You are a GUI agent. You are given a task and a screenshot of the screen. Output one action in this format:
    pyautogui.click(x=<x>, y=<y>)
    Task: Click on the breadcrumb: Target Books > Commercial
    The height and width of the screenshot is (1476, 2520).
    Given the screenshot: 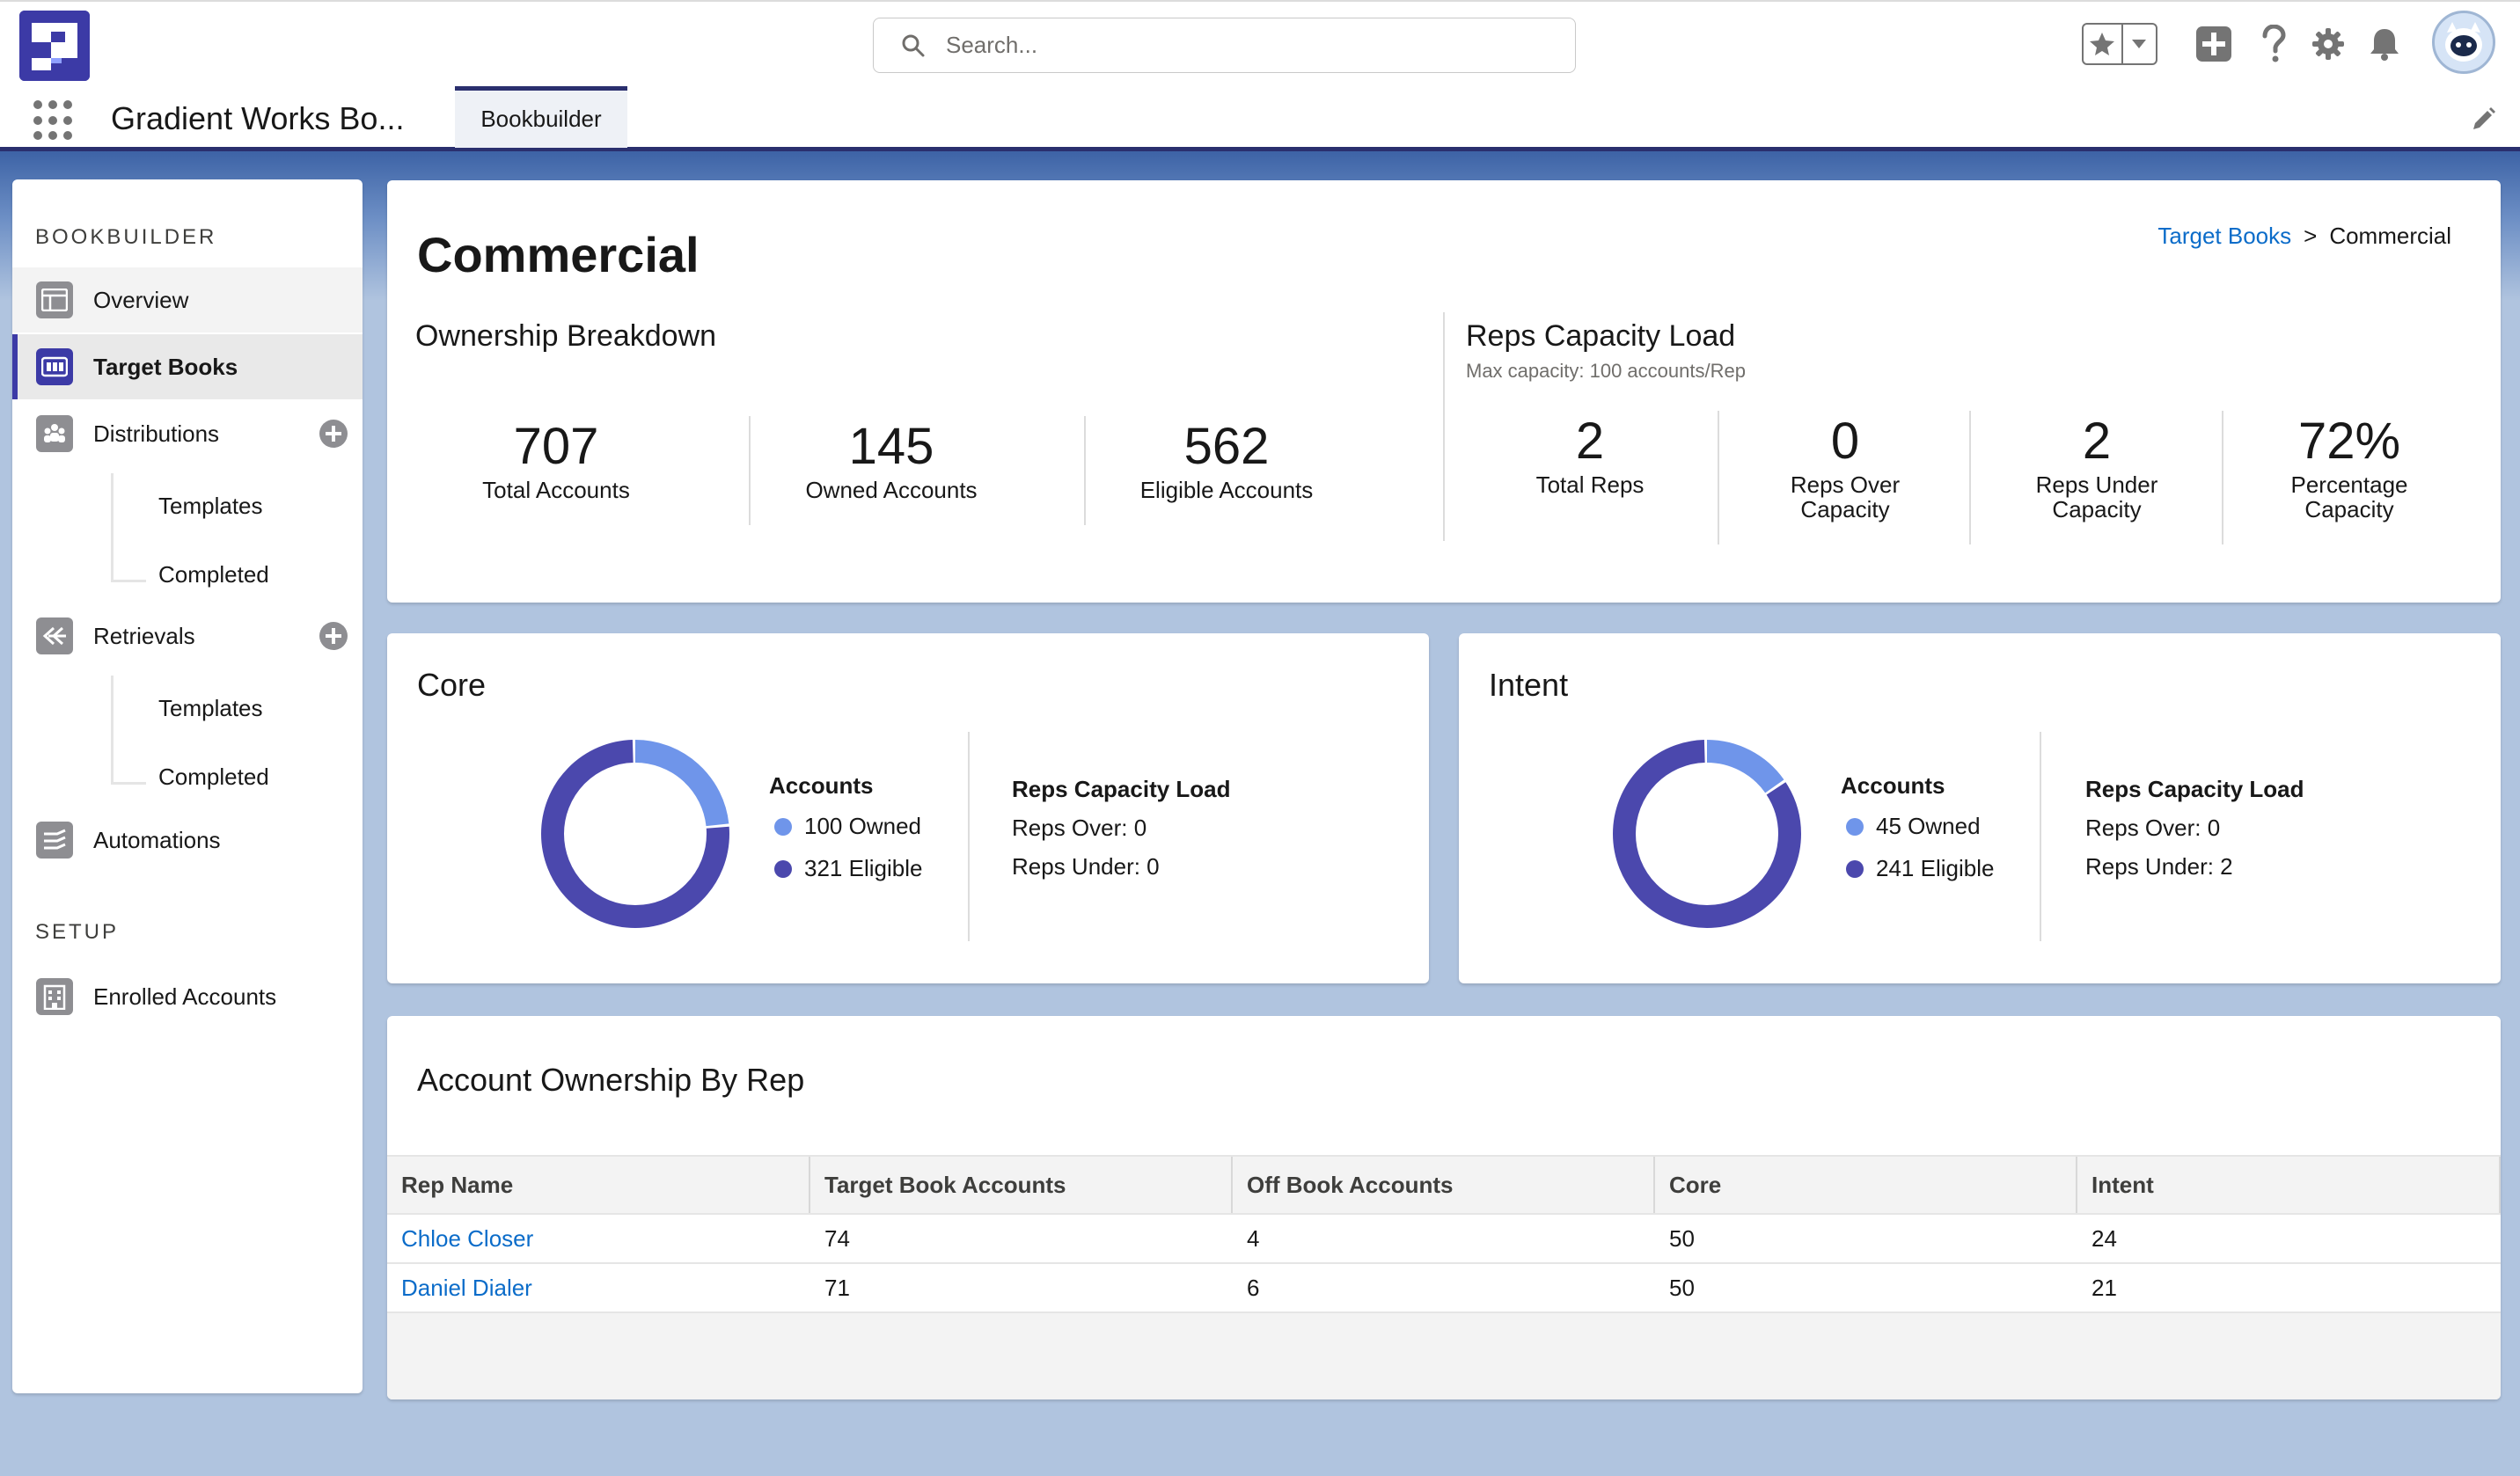 What is the action you would take?
    pyautogui.click(x=2304, y=236)
    